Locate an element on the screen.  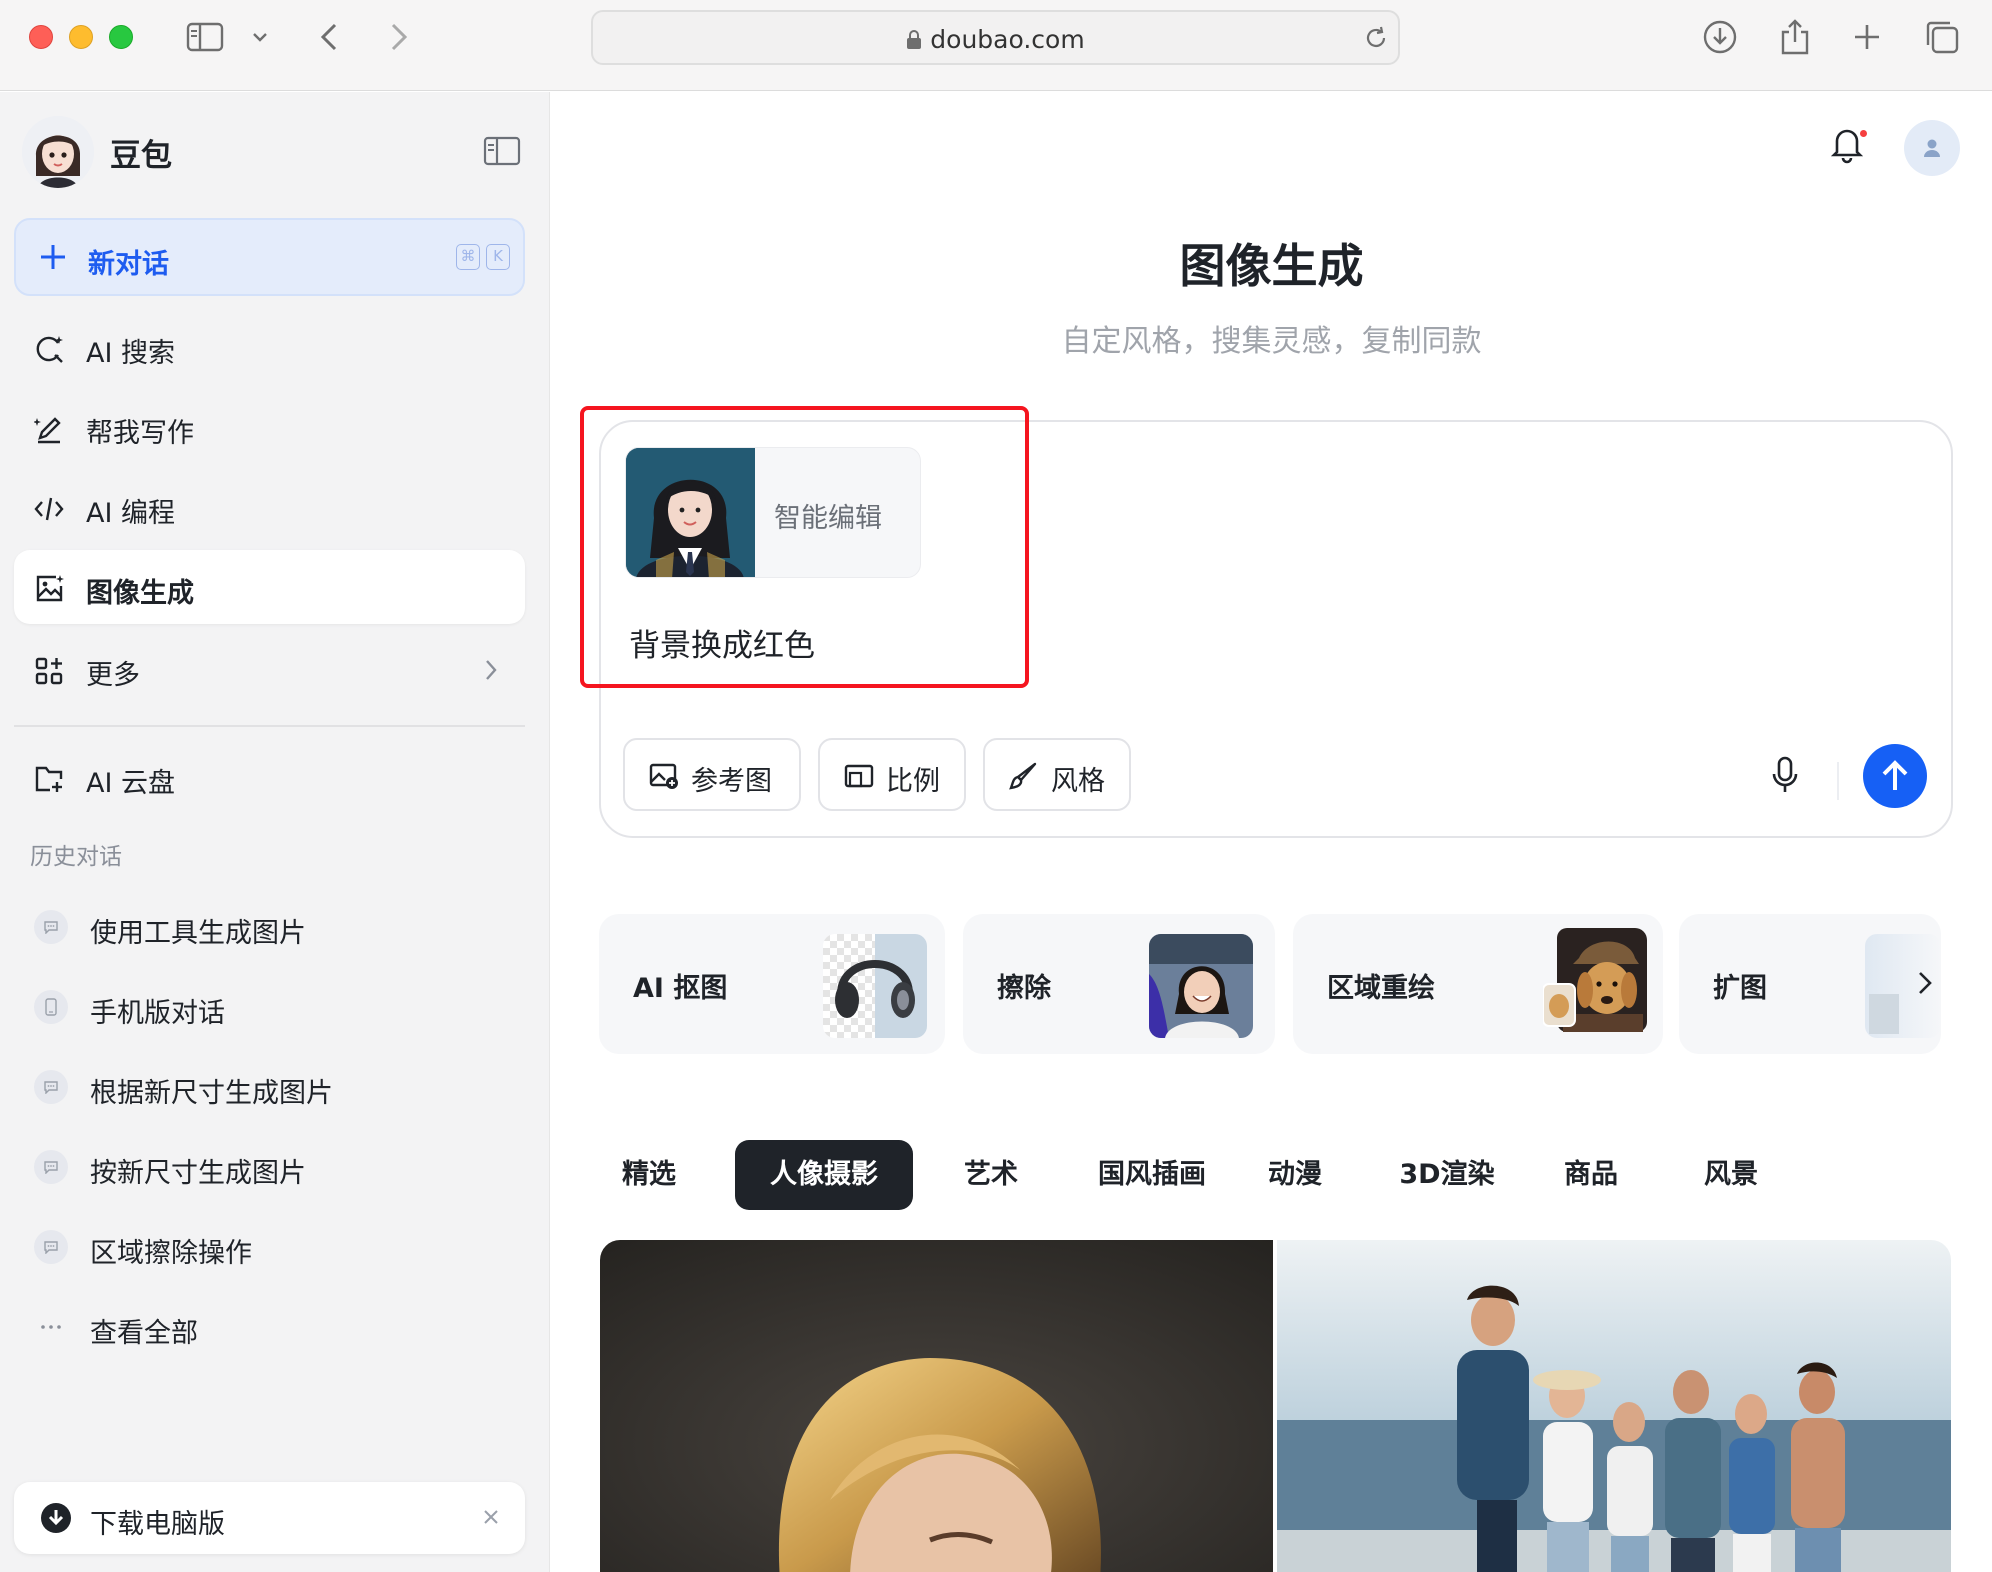
tab-featured: 精选 is located at coordinates (649, 1175).